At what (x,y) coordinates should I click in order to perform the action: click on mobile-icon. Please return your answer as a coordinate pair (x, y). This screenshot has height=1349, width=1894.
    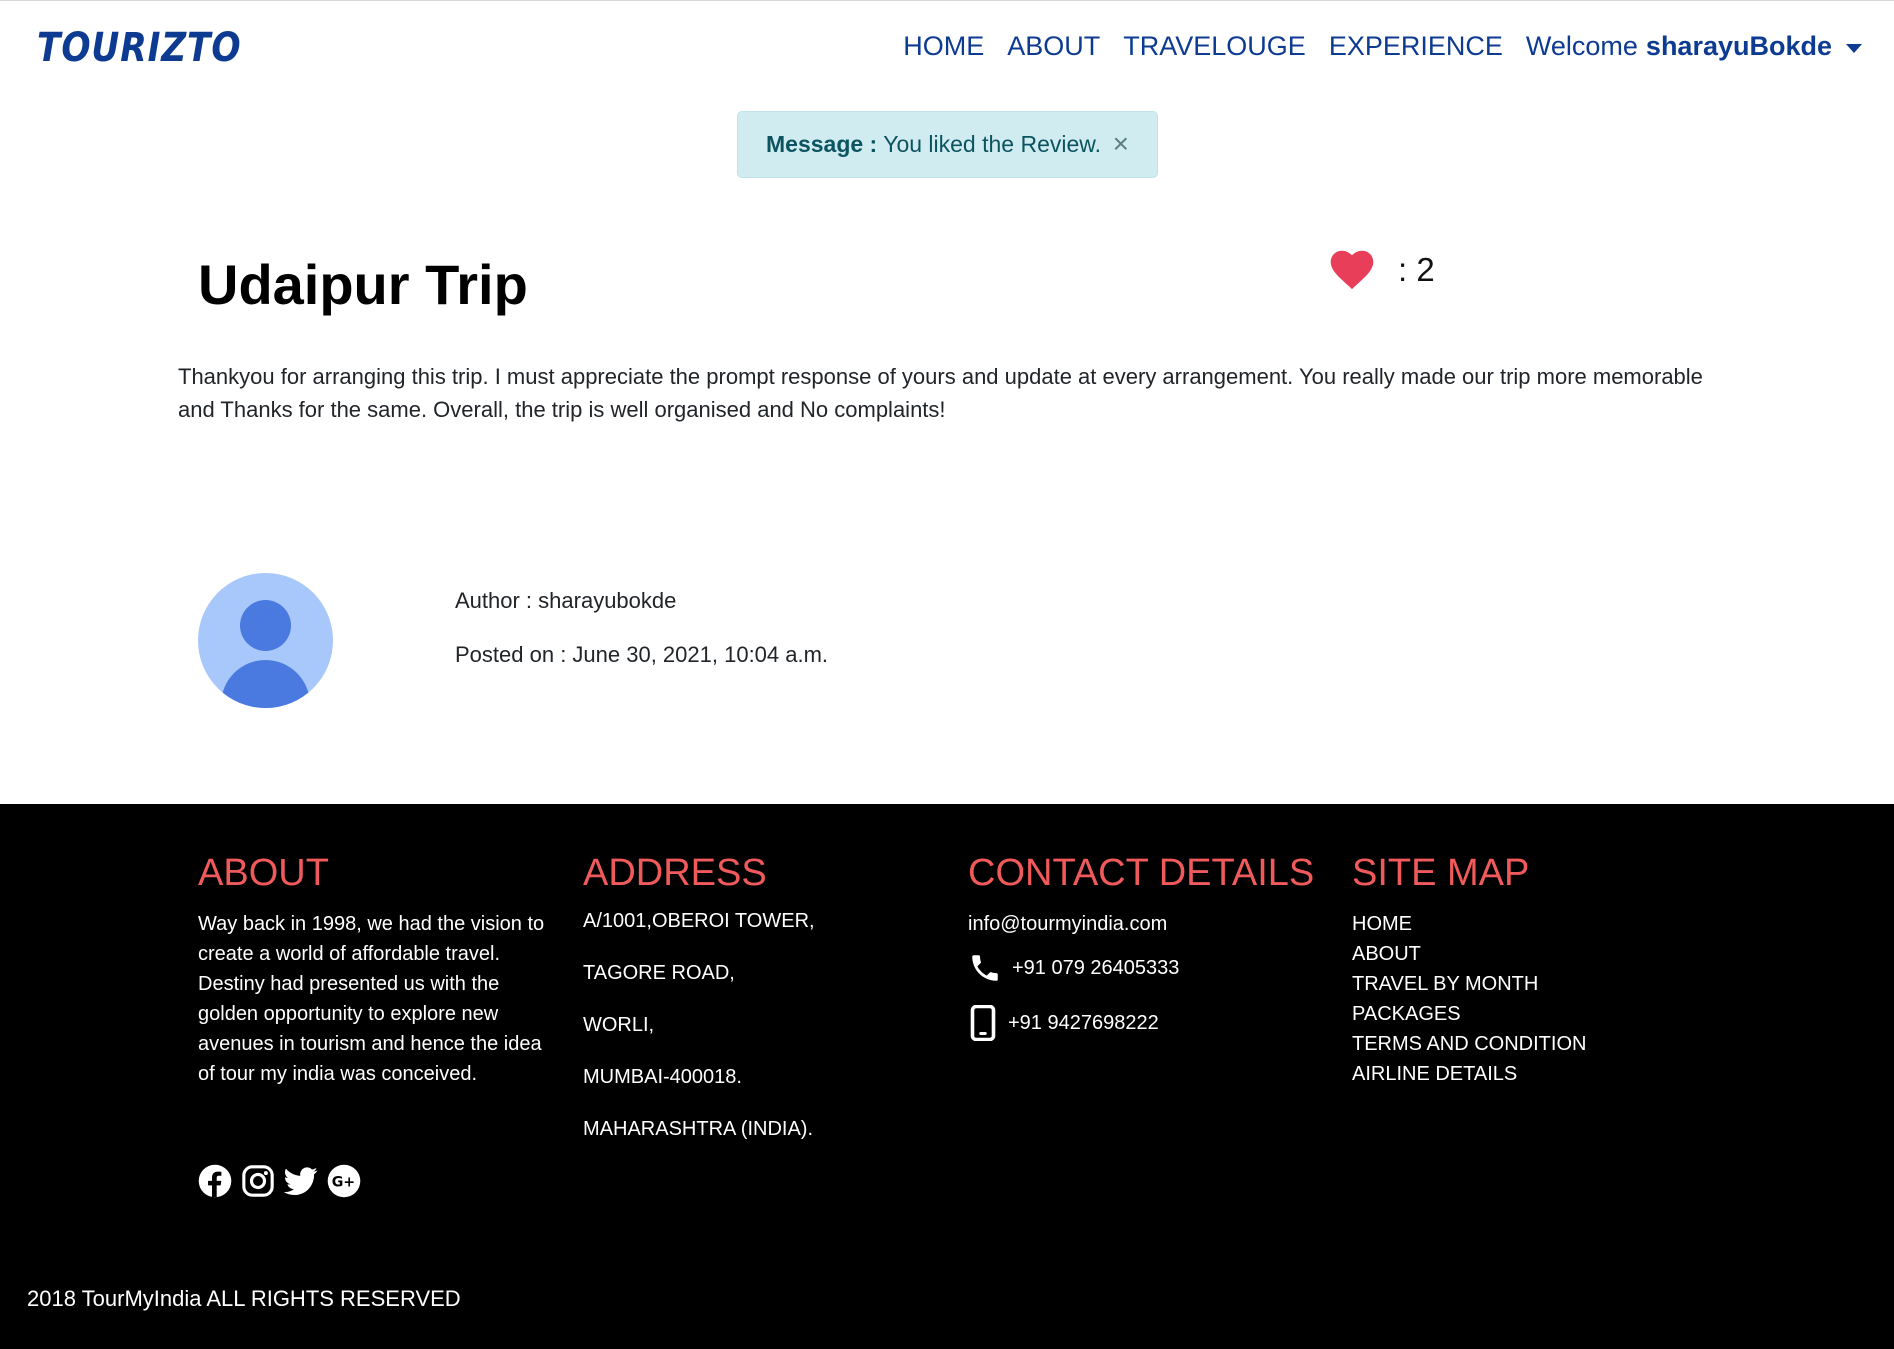
    Looking at the image, I should click on (983, 1023).